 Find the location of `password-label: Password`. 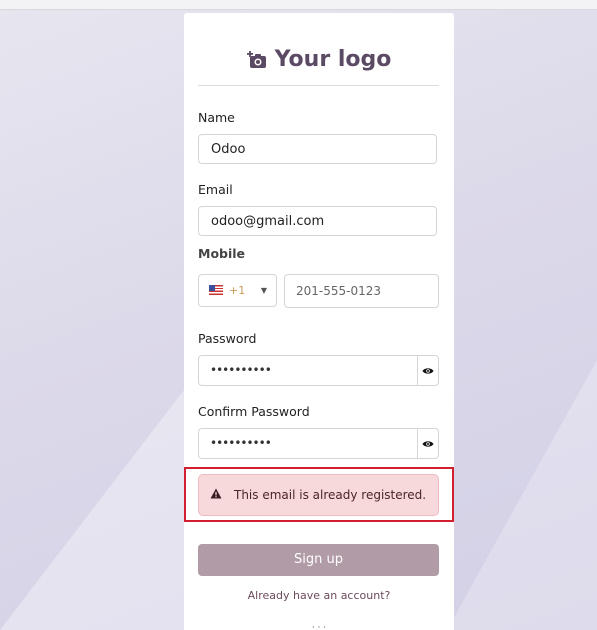

password-label: Password is located at coordinates (227, 338).